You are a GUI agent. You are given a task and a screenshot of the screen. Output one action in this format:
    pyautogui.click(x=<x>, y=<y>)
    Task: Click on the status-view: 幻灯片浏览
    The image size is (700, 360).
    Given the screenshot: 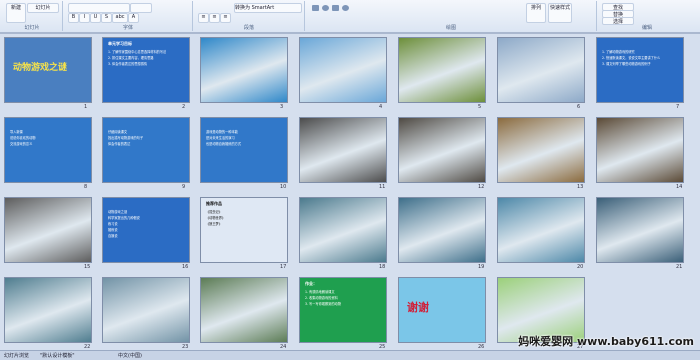 What is the action you would take?
    pyautogui.click(x=17, y=356)
    